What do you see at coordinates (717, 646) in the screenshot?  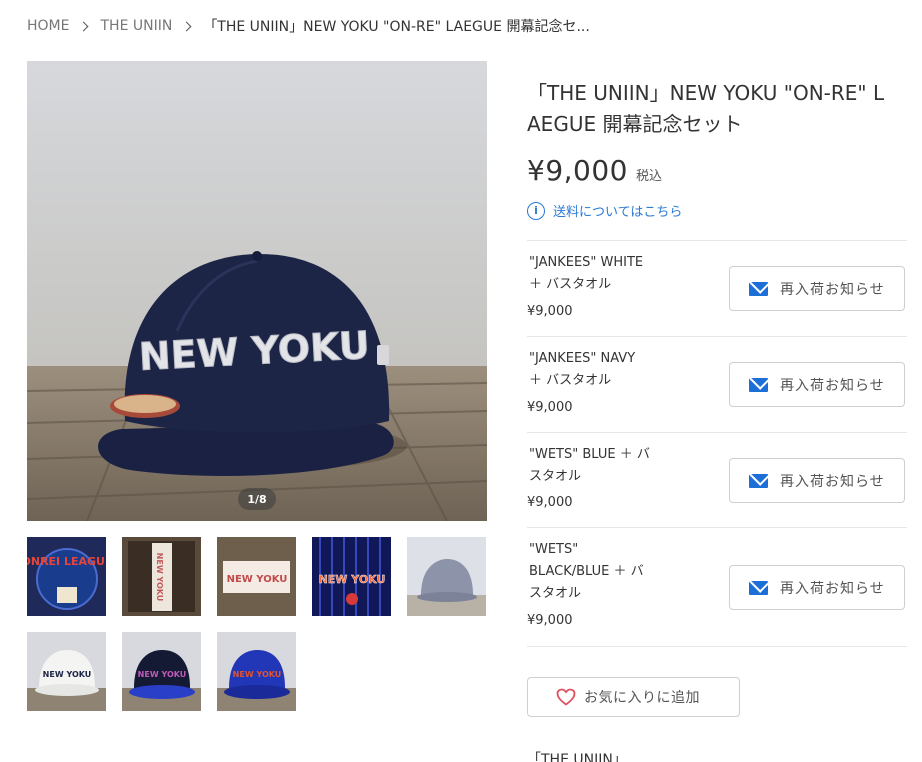 I see `divider` at bounding box center [717, 646].